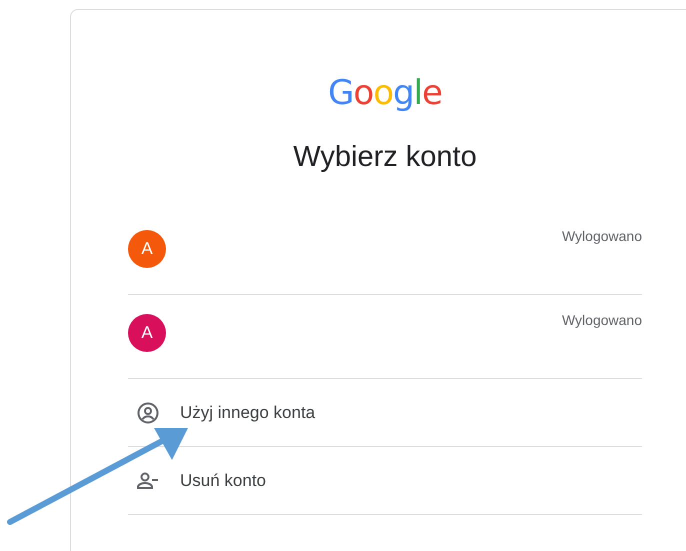 The image size is (686, 551). Describe the element at coordinates (385, 157) in the screenshot. I see `page-title: Wybierz konto` at that location.